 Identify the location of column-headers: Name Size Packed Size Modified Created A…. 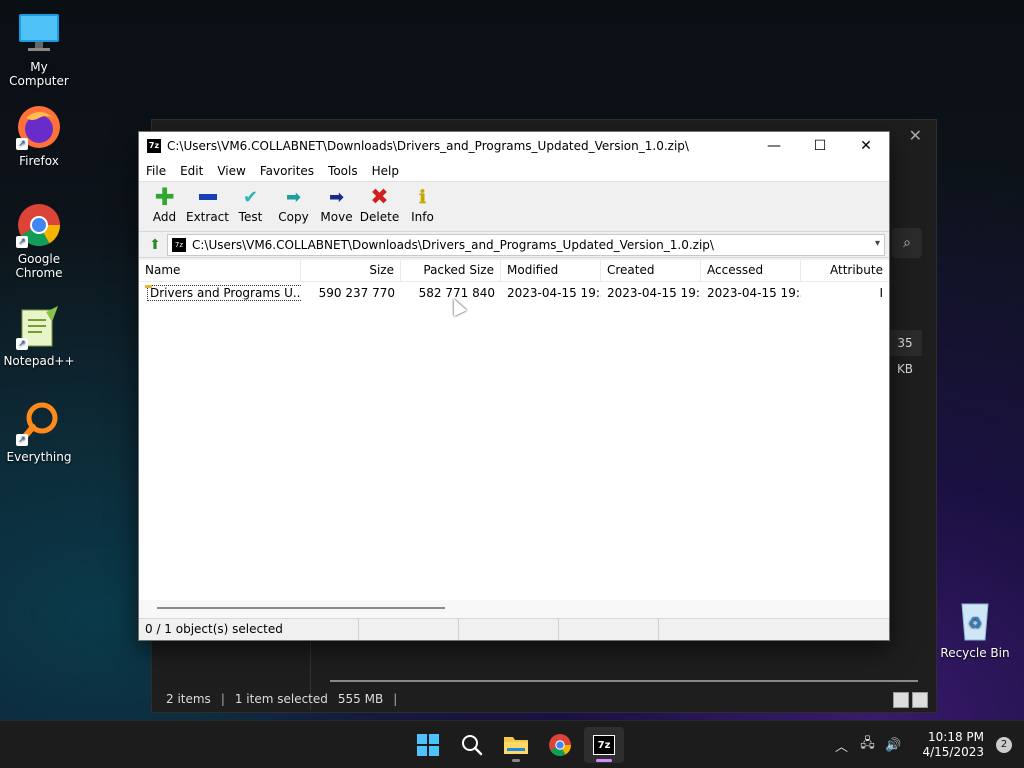
(514, 271).